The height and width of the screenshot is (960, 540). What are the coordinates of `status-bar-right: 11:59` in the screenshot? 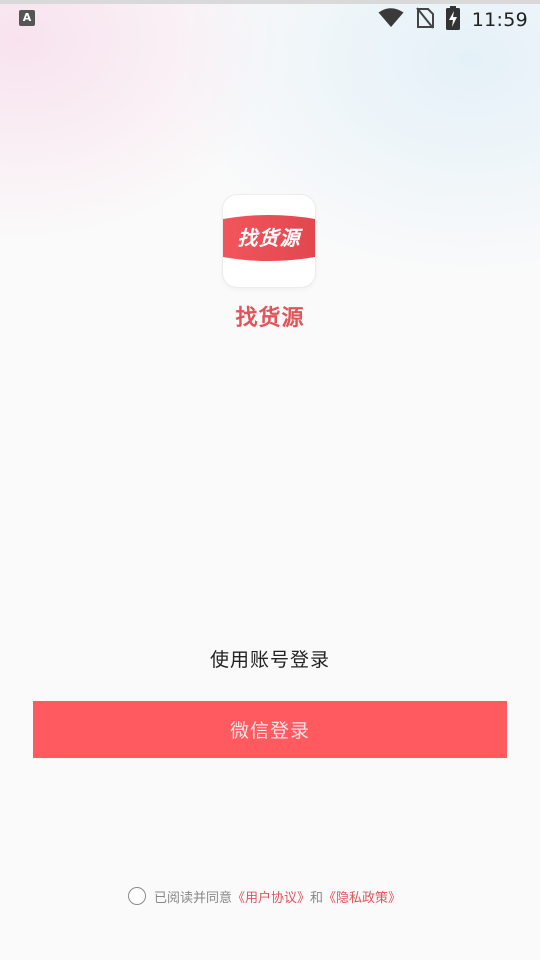 It's located at (453, 20).